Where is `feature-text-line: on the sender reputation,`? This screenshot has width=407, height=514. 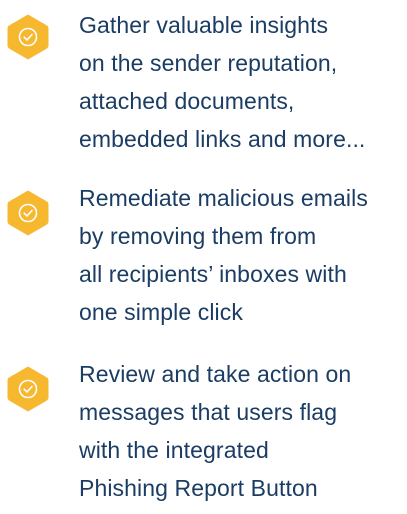
feature-text-line: on the sender reputation, is located at coordinates (208, 63).